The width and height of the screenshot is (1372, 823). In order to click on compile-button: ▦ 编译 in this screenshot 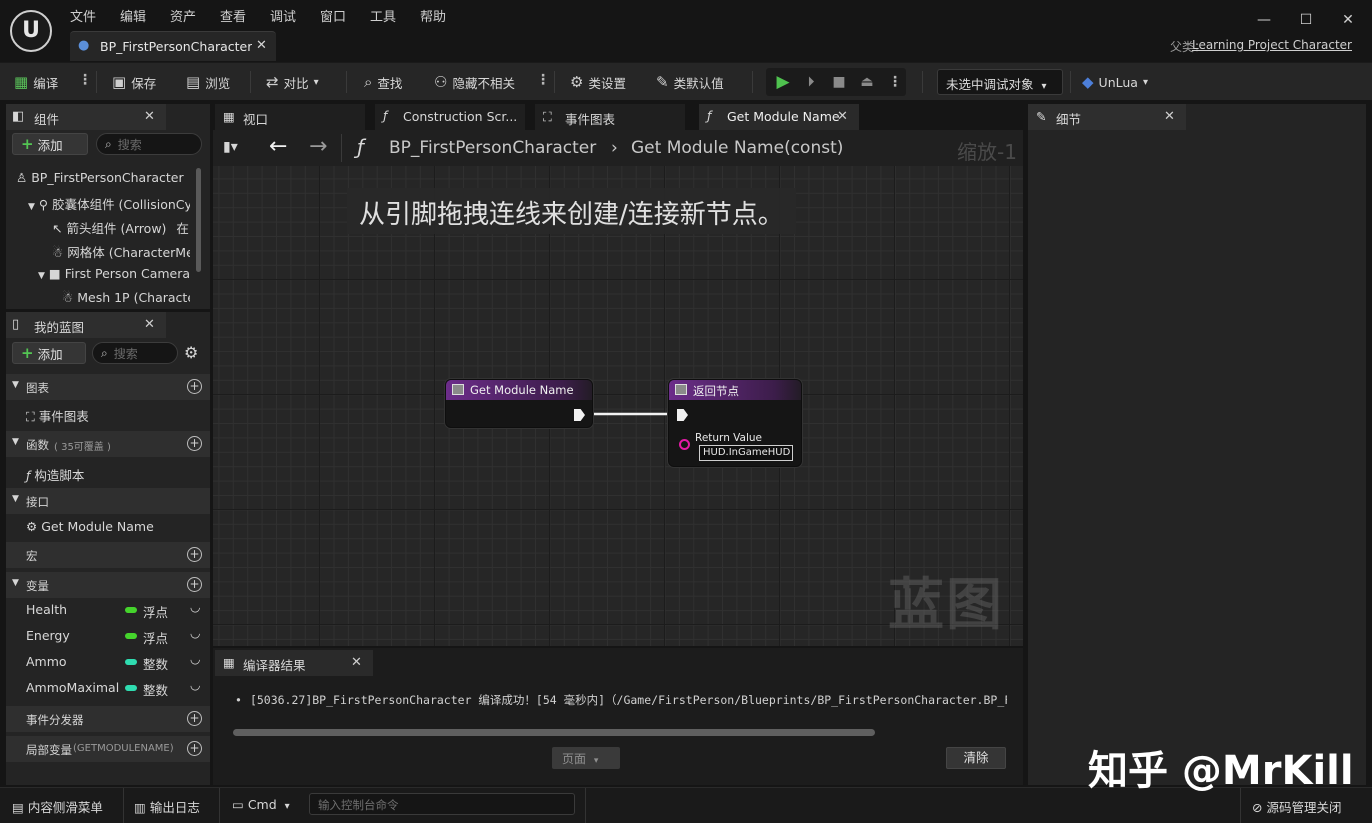, I will do `click(36, 82)`.